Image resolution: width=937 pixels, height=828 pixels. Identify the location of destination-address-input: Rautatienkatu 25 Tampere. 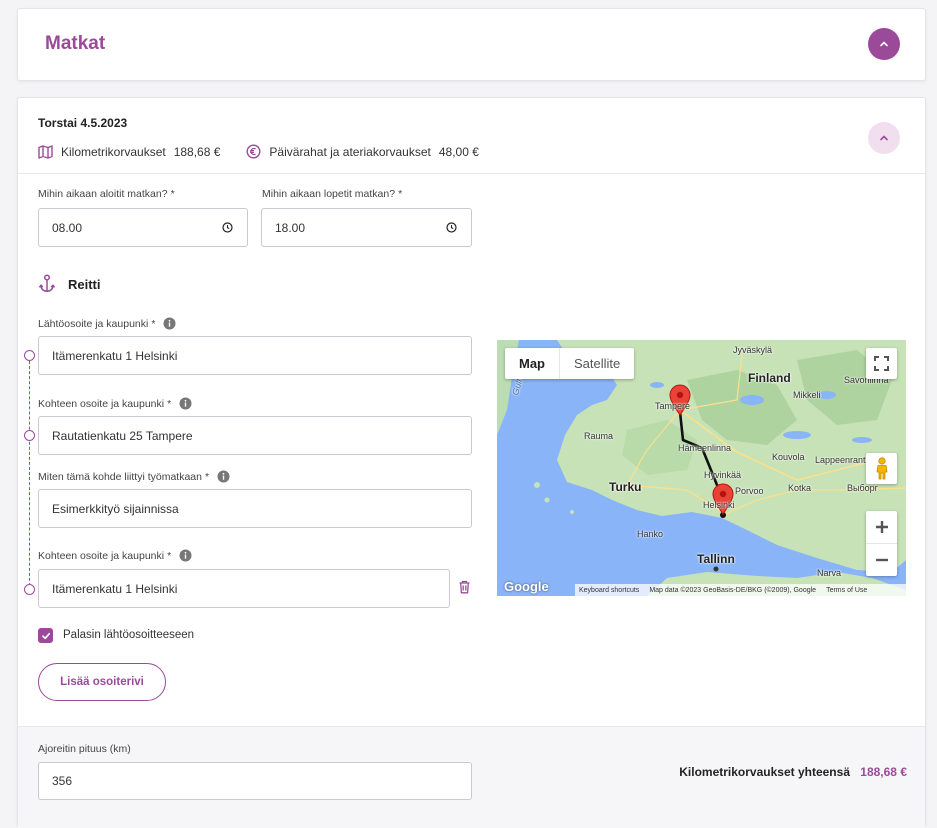
(255, 435).